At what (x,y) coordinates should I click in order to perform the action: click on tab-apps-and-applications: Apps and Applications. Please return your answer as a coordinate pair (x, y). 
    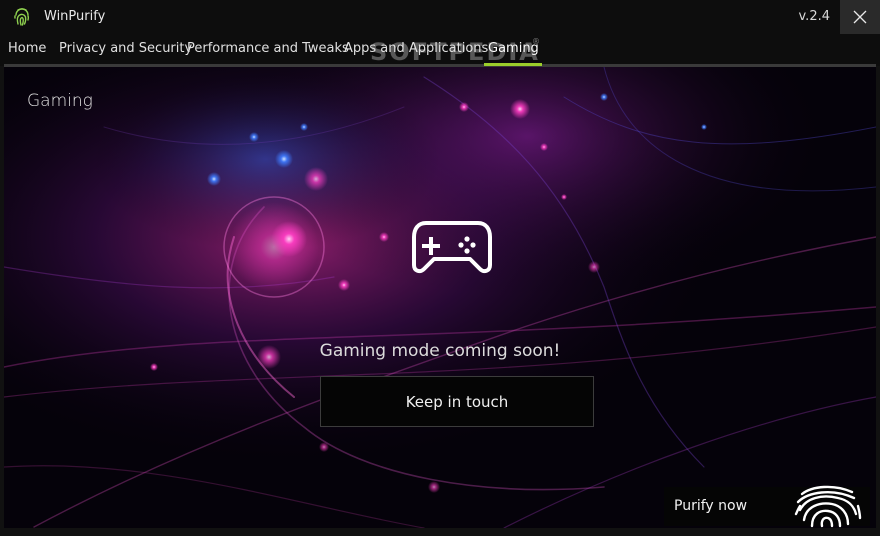
    Looking at the image, I should click on (416, 53).